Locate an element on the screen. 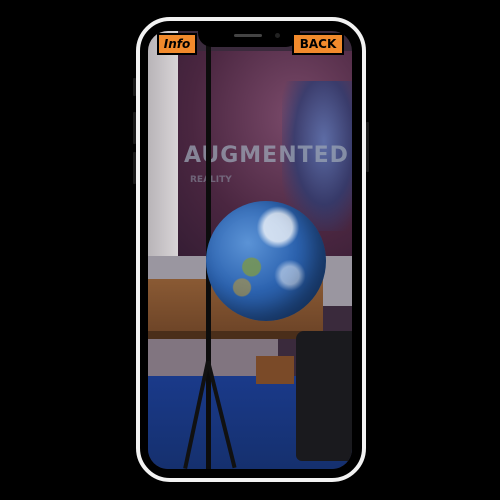  office-chair is located at coordinates (324, 396).